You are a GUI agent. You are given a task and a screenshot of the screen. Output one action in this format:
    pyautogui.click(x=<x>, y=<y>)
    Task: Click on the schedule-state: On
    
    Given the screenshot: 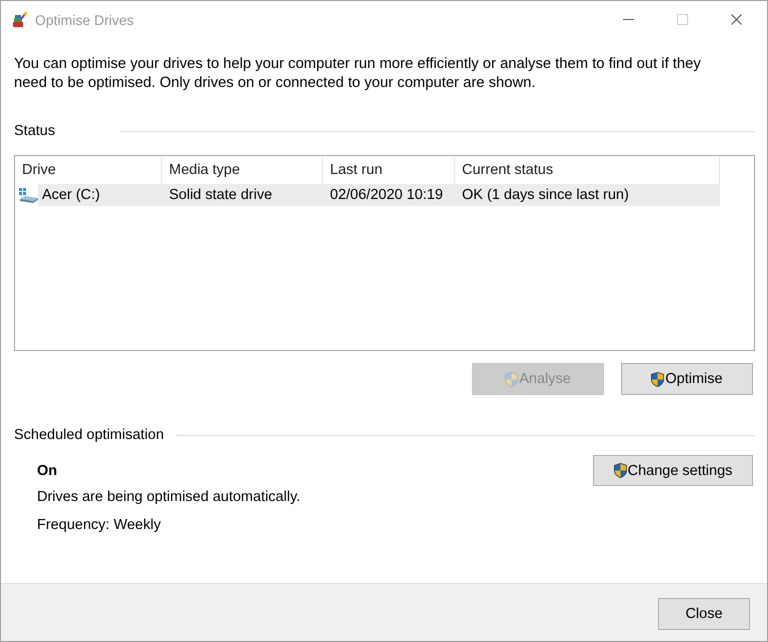 What is the action you would take?
    pyautogui.click(x=47, y=471)
    